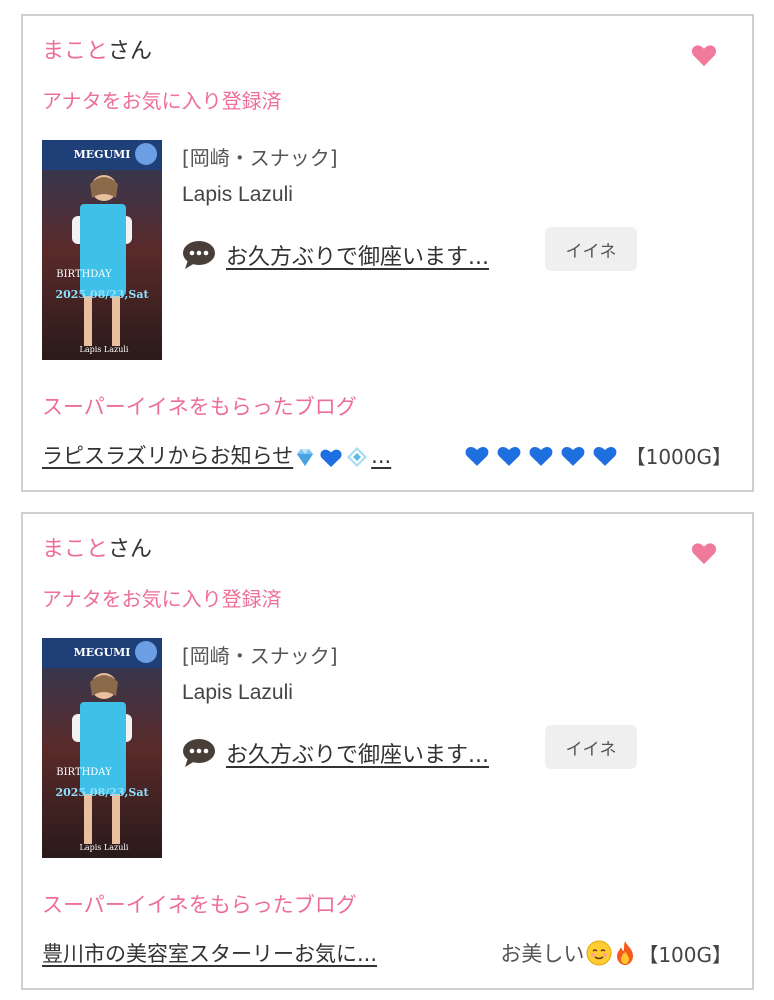 The height and width of the screenshot is (1000, 774). I want to click on blog-row: ラピスラズリからお知らせ ... 【1000G】, so click(387, 455).